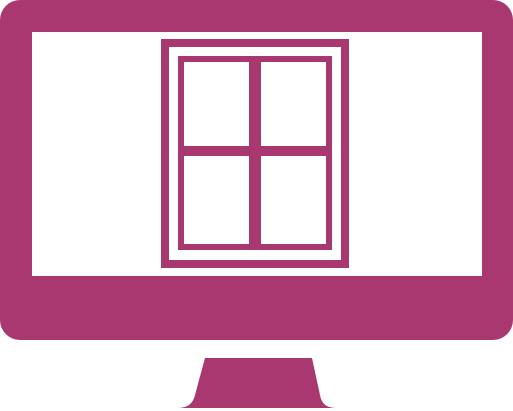  Describe the element at coordinates (216, 104) in the screenshot. I see `window-pane-top-left` at that location.